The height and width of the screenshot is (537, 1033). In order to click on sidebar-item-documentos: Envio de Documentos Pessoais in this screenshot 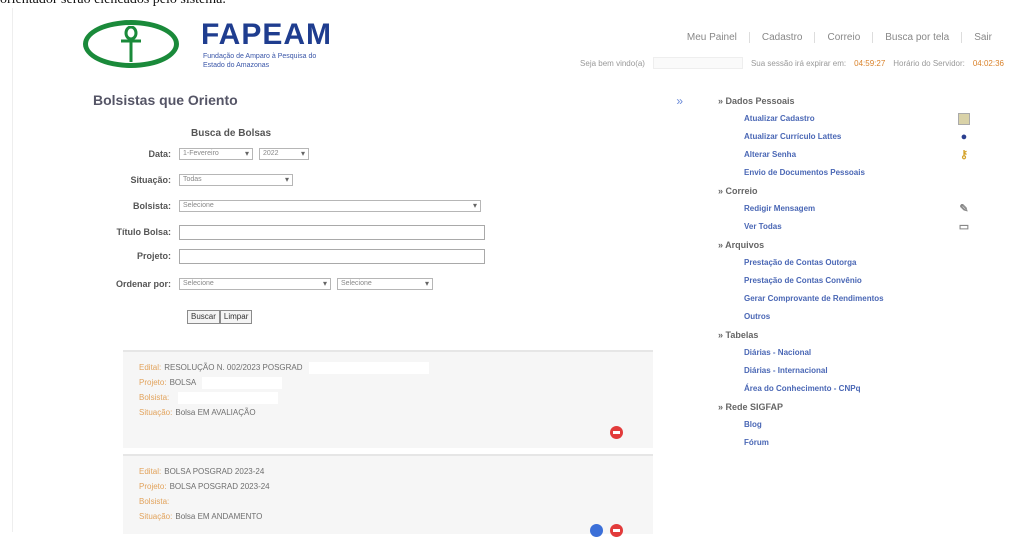, I will do `click(848, 173)`.